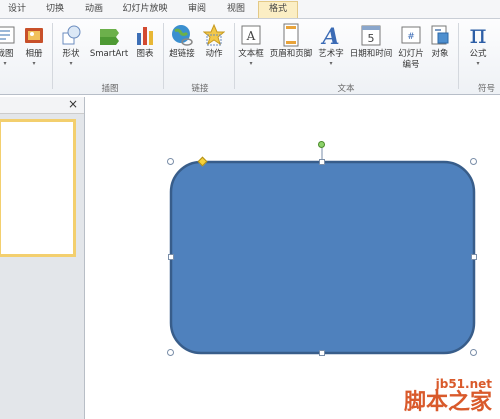  What do you see at coordinates (34, 44) in the screenshot?
I see `photo-album-button: 相册 ▾` at bounding box center [34, 44].